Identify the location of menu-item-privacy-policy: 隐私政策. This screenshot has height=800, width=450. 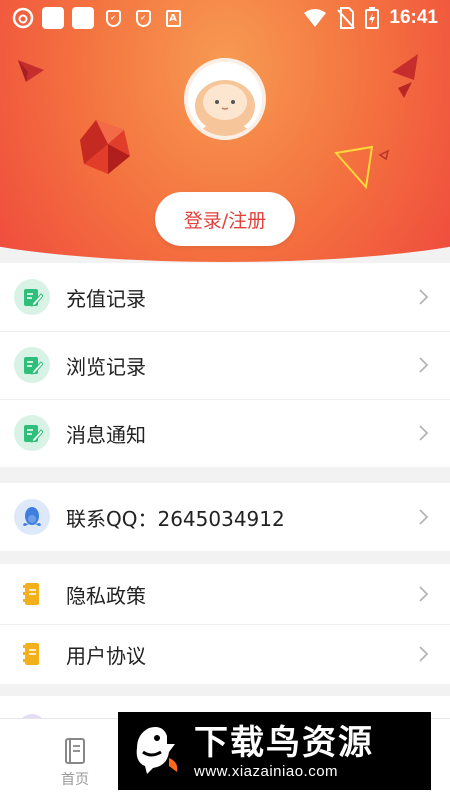
(225, 594).